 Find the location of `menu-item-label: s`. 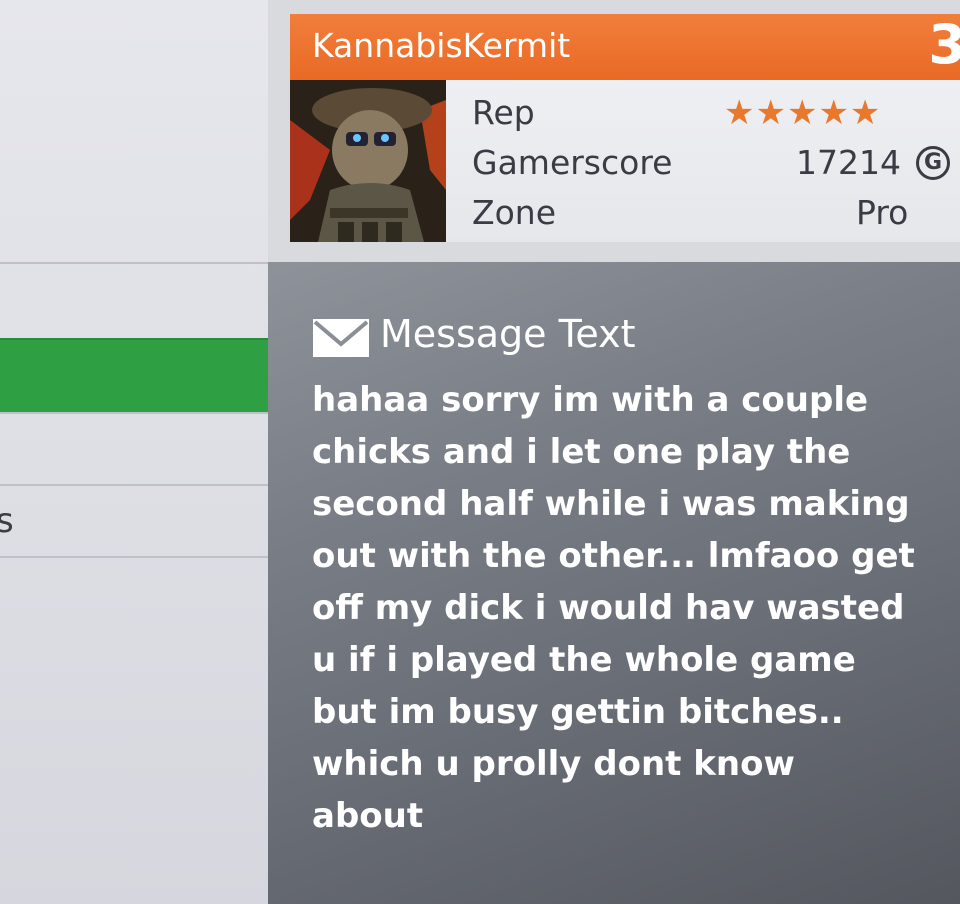

menu-item-label: s is located at coordinates (7, 521).